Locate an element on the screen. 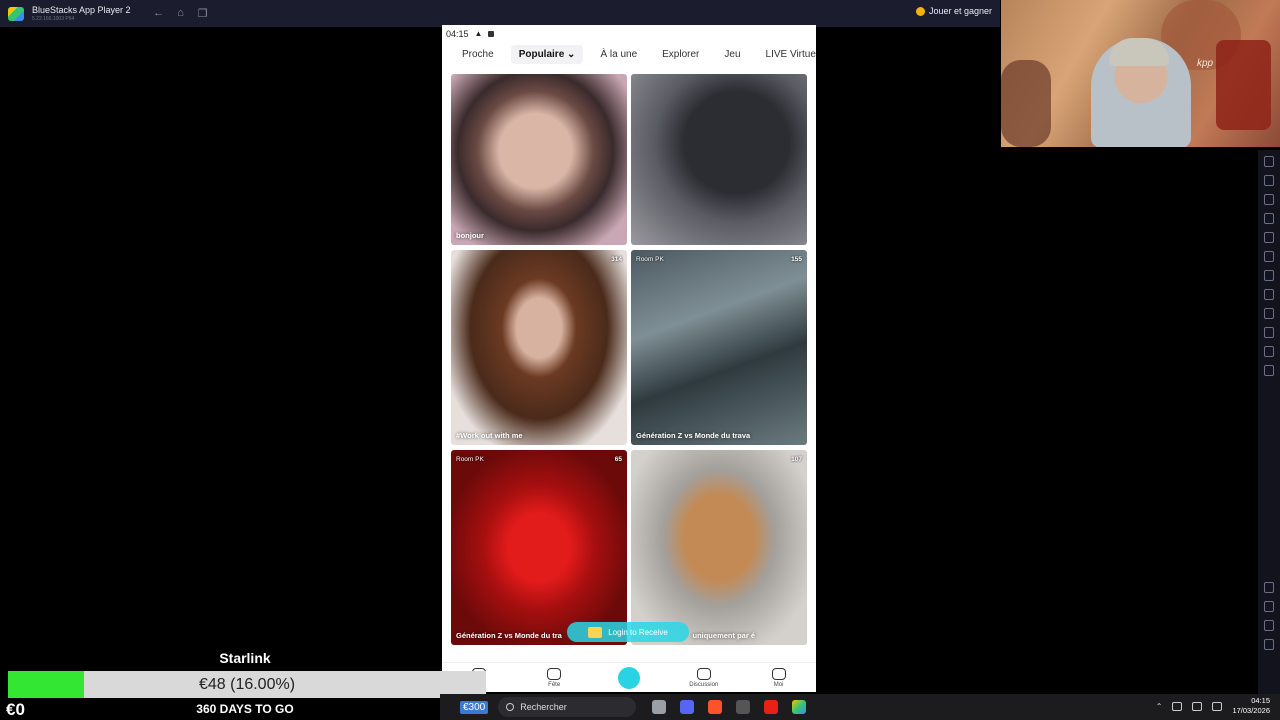 The image size is (1280, 720). days-remaining: 360 DAYS TO GO is located at coordinates (245, 709).